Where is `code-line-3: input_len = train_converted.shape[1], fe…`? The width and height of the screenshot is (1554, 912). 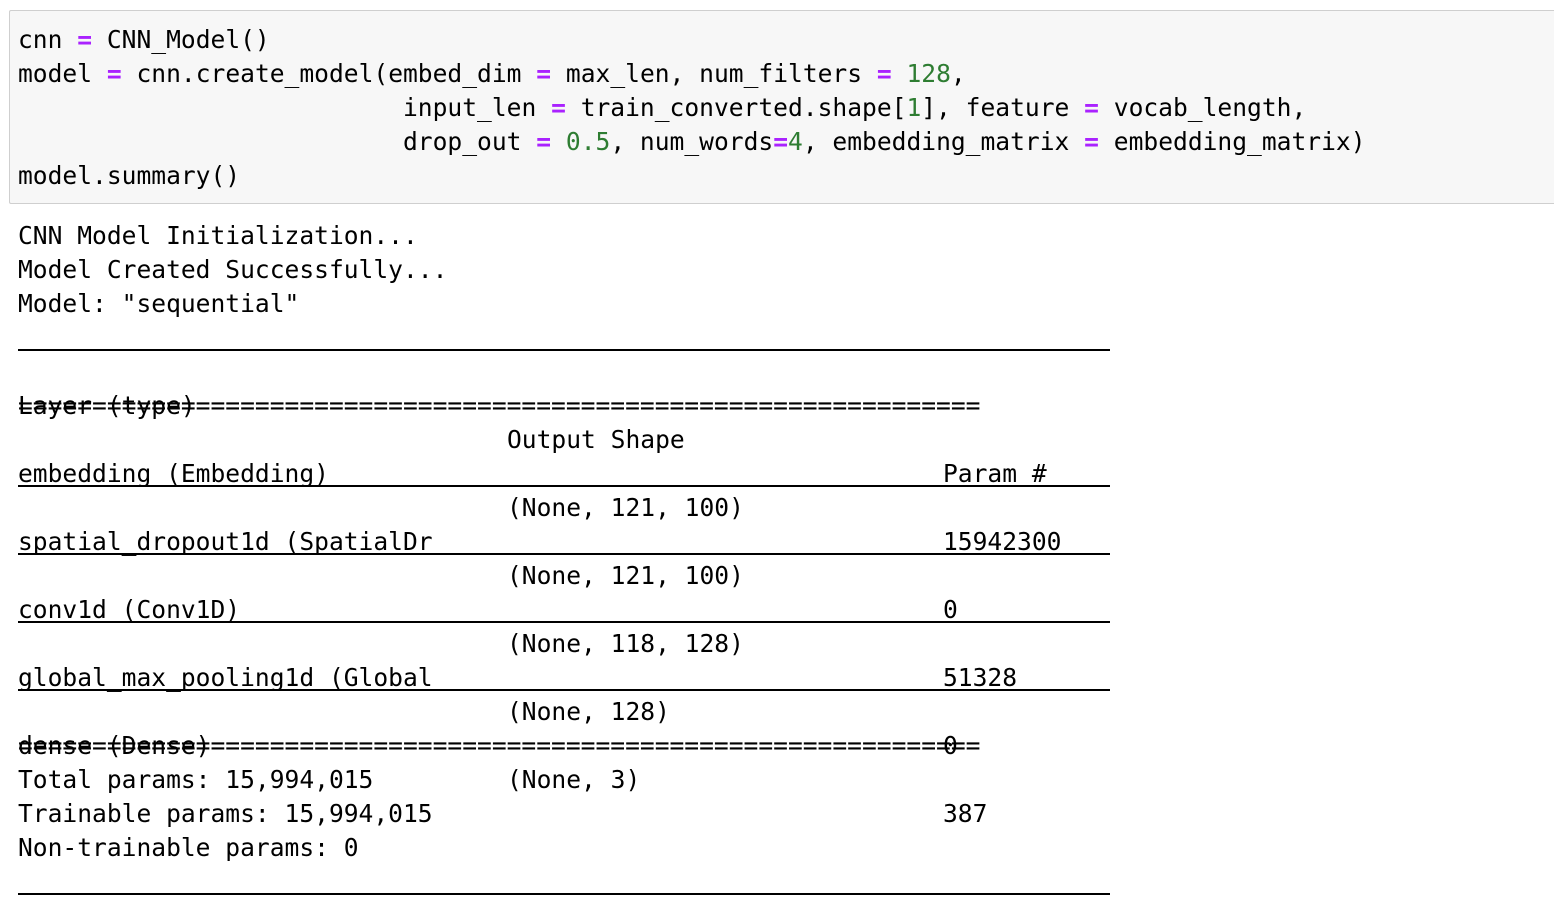 code-line-3: input_len = train_converted.shape[1], fe… is located at coordinates (662, 108).